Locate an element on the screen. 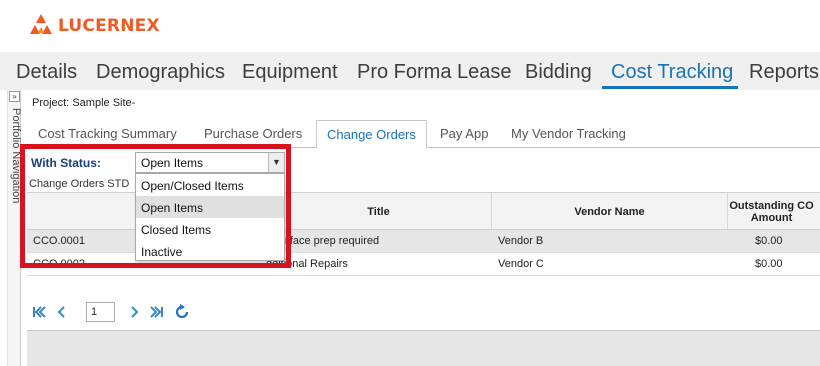 This screenshot has height=366, width=820. subtab-cost-tracking-summary: Cost Tracking Summary is located at coordinates (107, 133).